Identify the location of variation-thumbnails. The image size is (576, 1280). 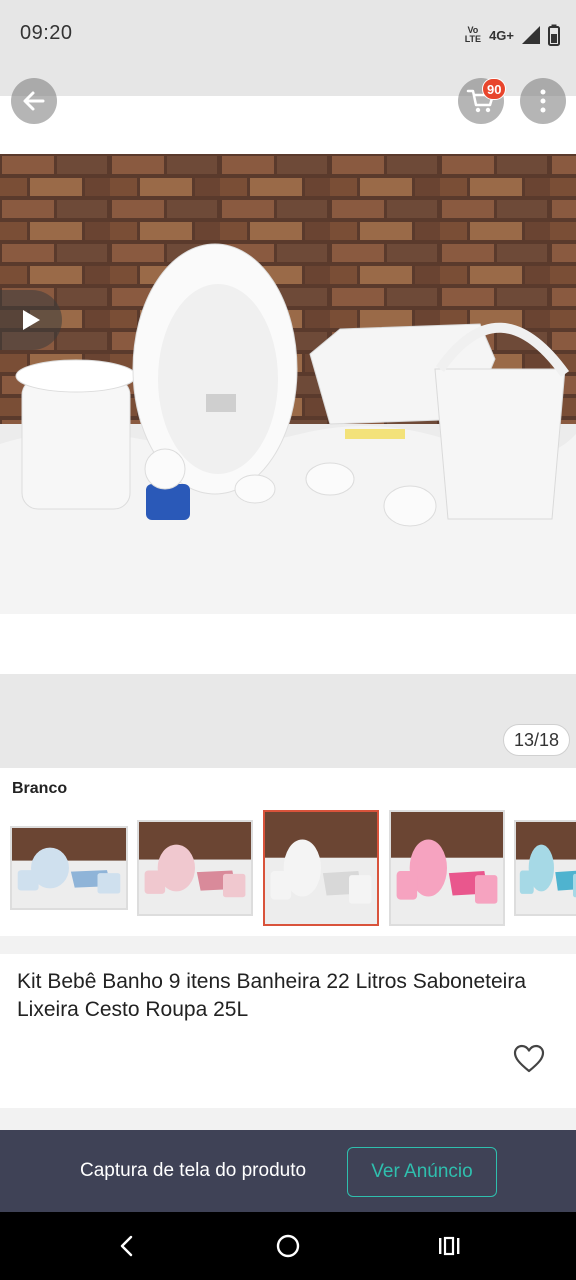
(288, 871).